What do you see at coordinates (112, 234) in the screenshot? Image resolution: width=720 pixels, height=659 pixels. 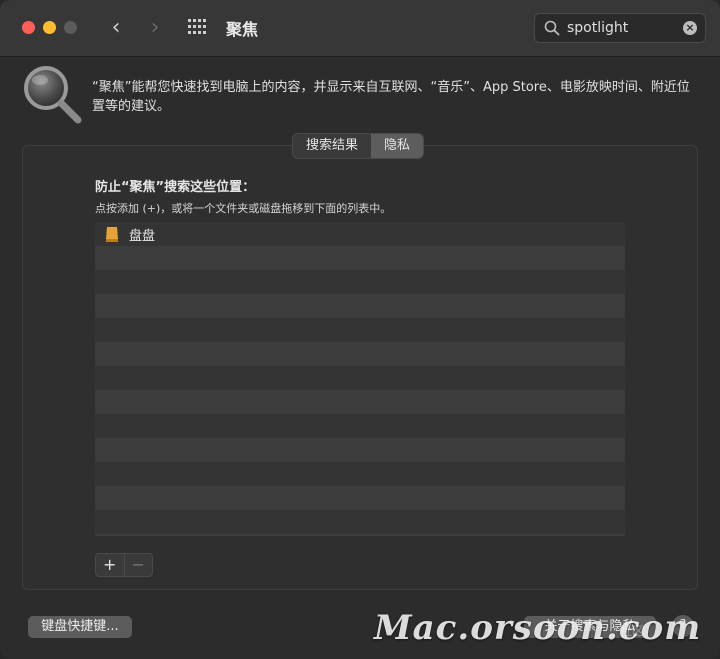 I see `disk-icon` at bounding box center [112, 234].